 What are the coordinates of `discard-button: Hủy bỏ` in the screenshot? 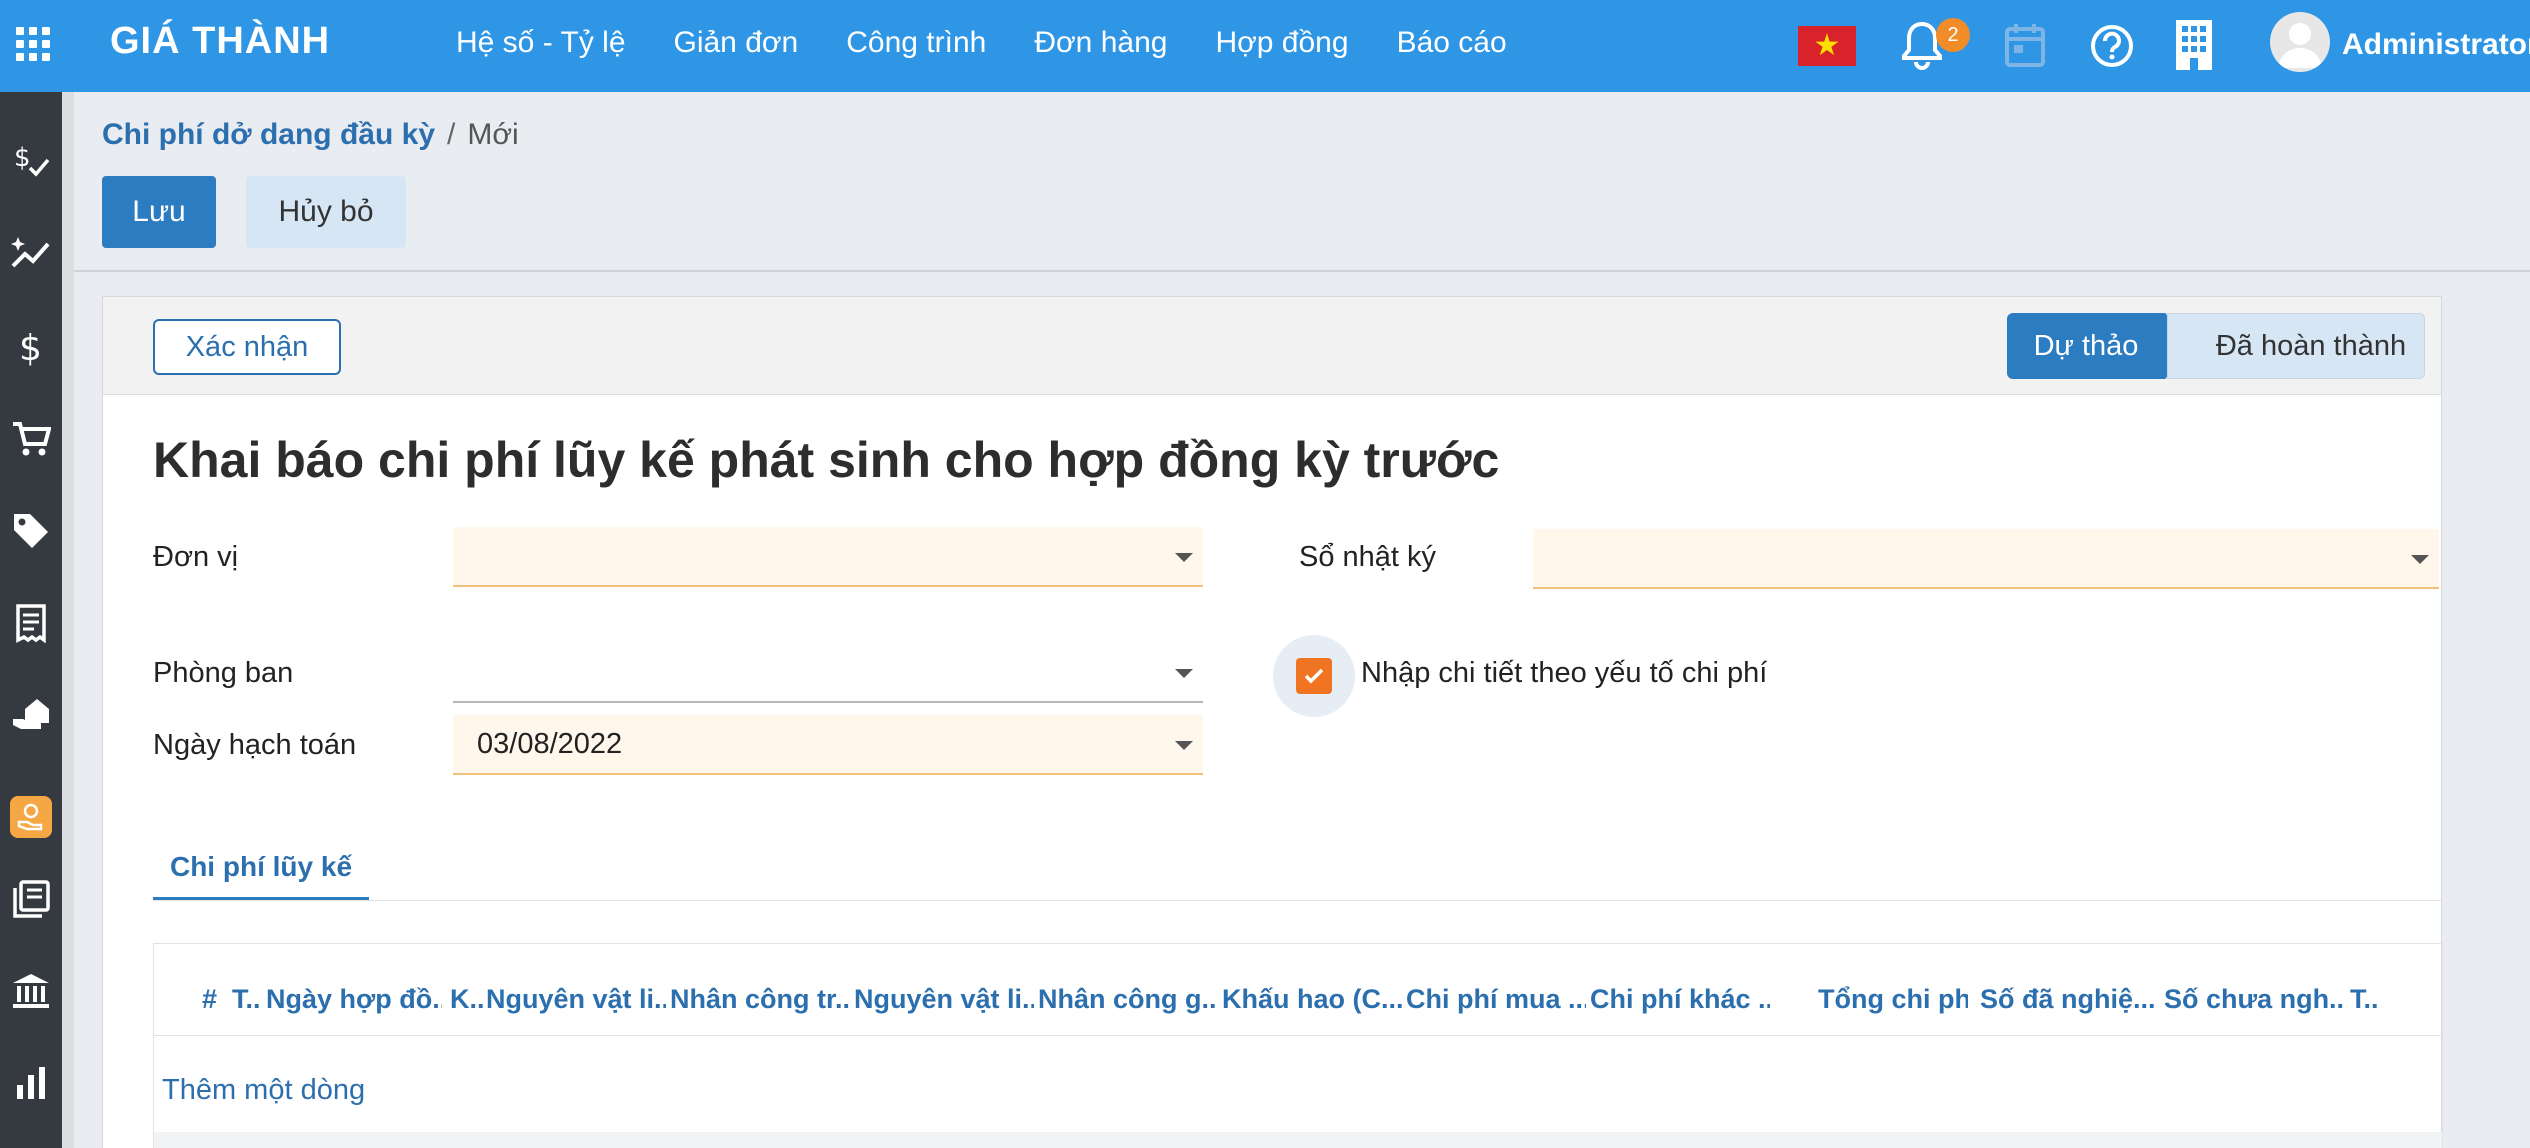 It's located at (326, 212).